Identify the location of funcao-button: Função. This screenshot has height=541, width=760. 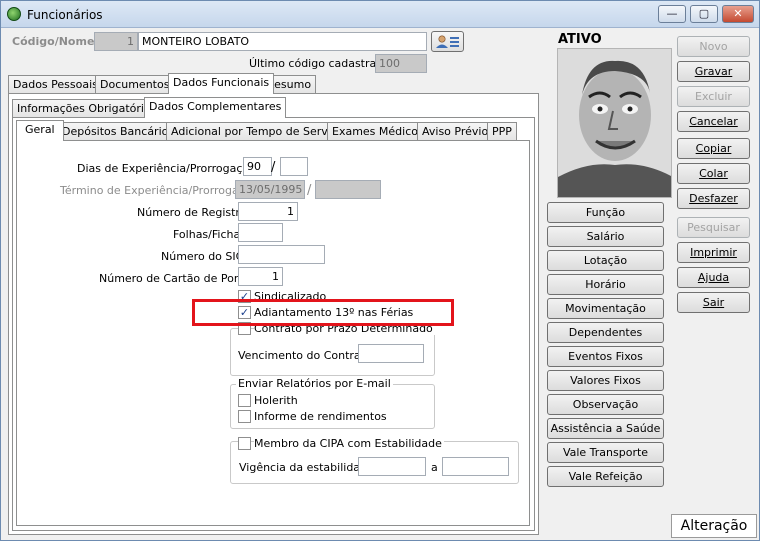
(605, 212).